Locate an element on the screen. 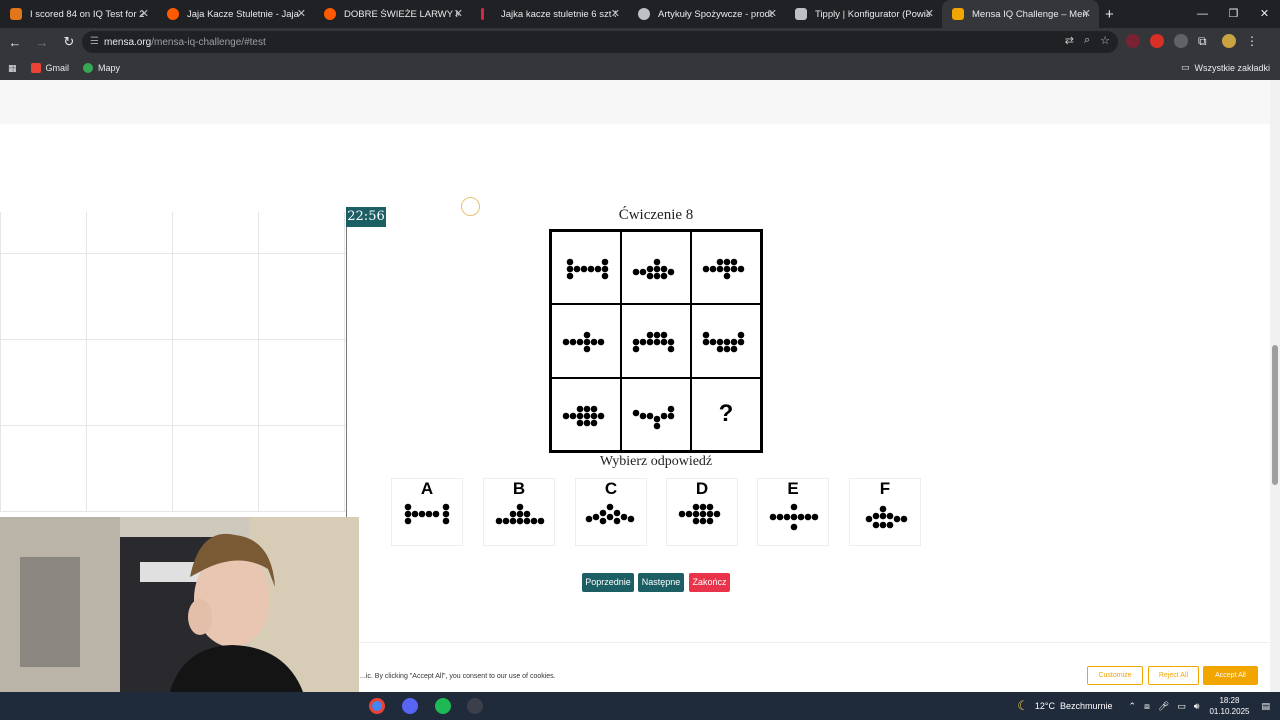 This screenshot has width=1280, height=720. all-bookmarks-label: Wszystkie zakładki is located at coordinates (1232, 67).